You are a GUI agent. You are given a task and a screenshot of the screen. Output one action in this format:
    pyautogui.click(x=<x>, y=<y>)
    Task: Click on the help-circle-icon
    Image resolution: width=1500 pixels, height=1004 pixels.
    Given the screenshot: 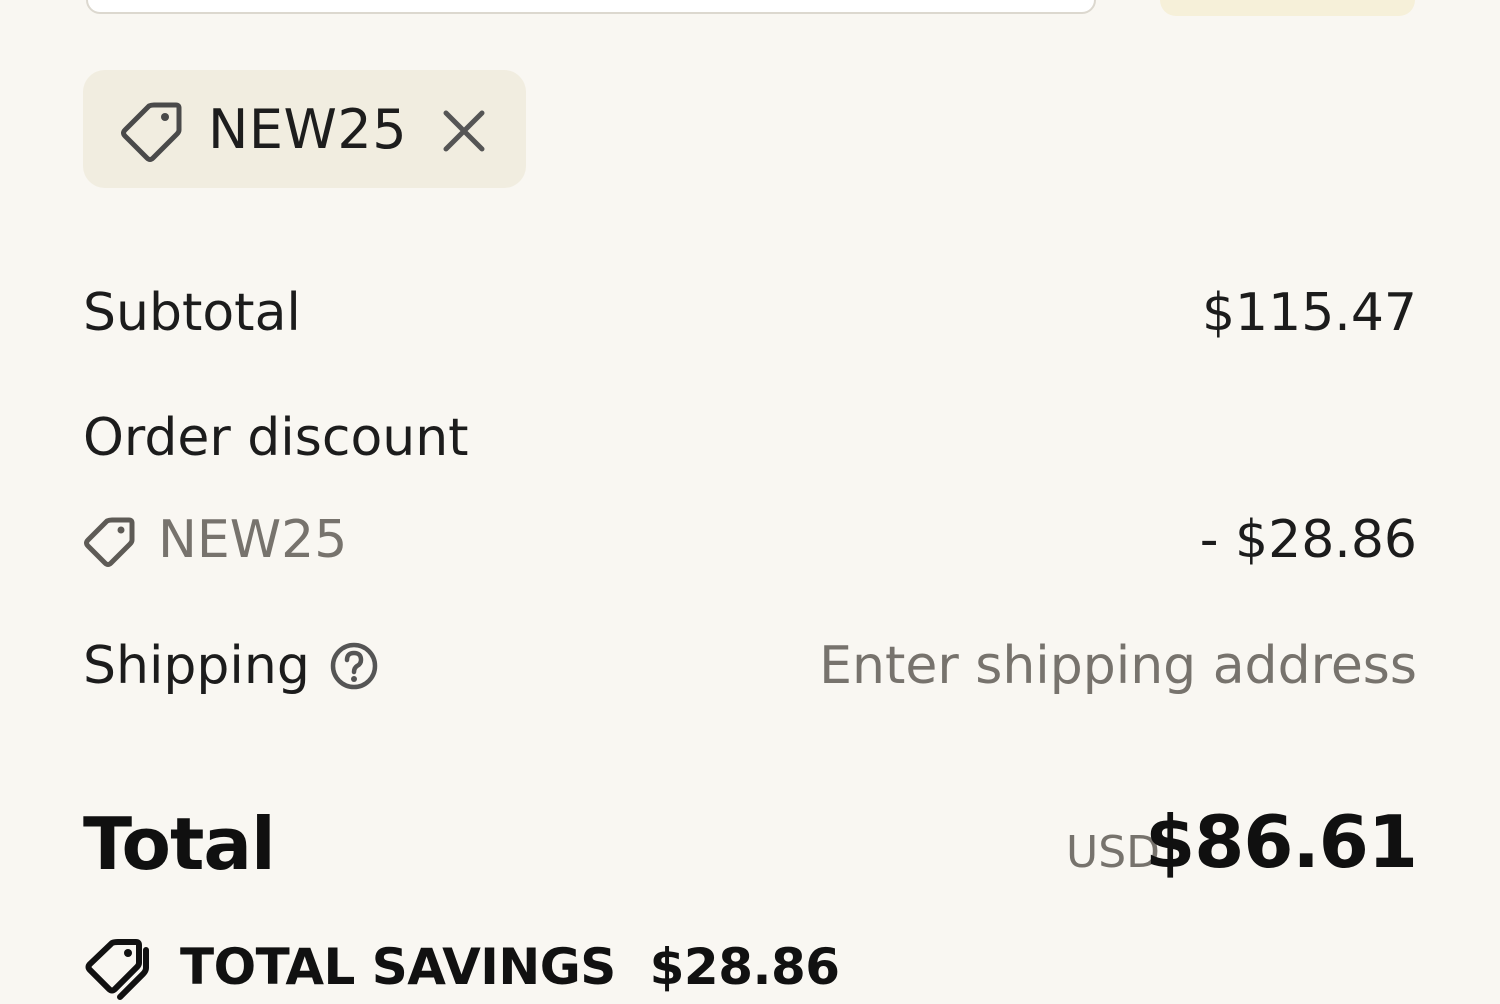 What is the action you would take?
    pyautogui.click(x=354, y=666)
    